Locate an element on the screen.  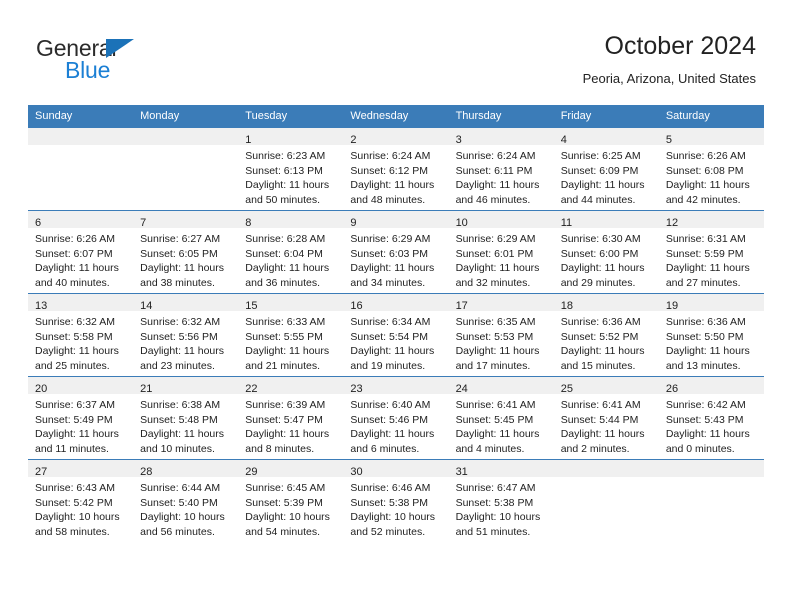
day-number: 11 is located at coordinates (566, 223).